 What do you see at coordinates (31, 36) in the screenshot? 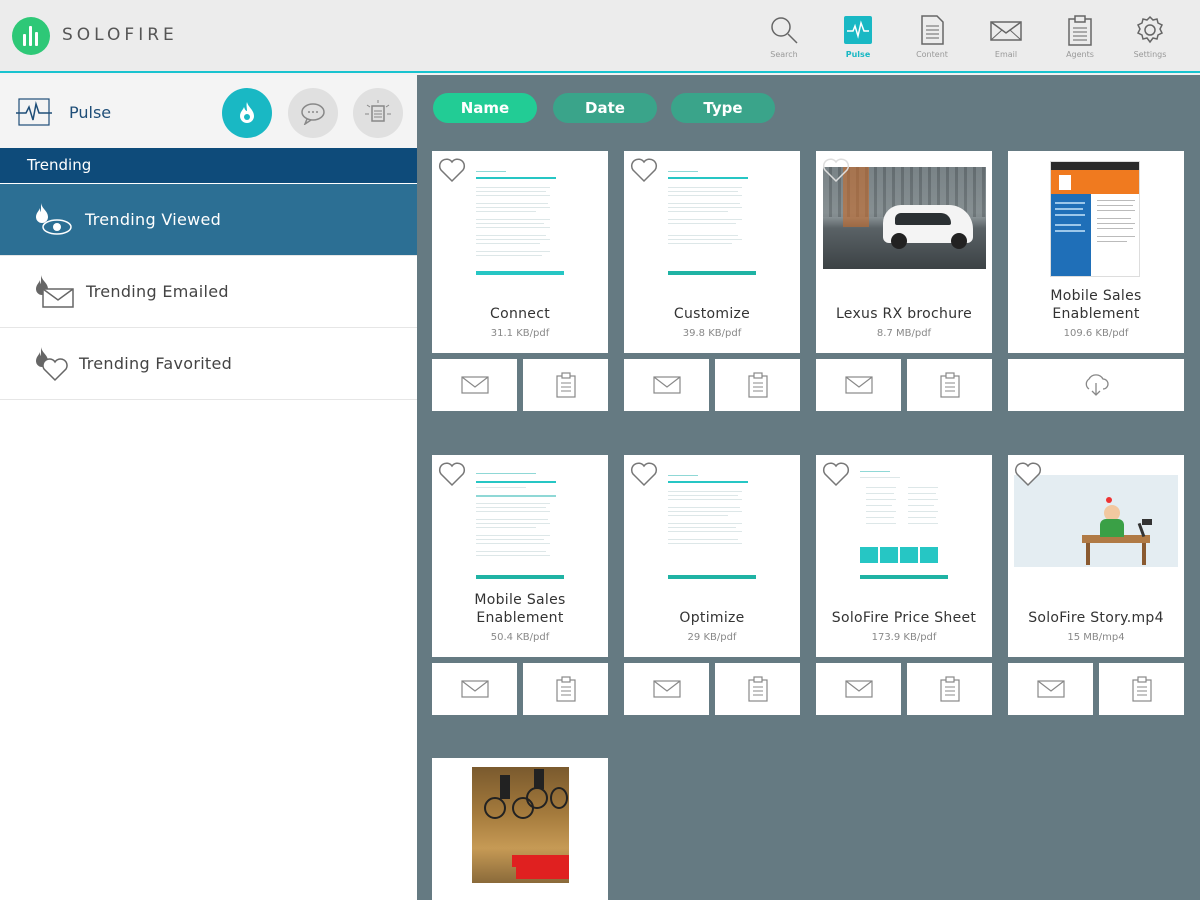
I see `solofire-logo-icon` at bounding box center [31, 36].